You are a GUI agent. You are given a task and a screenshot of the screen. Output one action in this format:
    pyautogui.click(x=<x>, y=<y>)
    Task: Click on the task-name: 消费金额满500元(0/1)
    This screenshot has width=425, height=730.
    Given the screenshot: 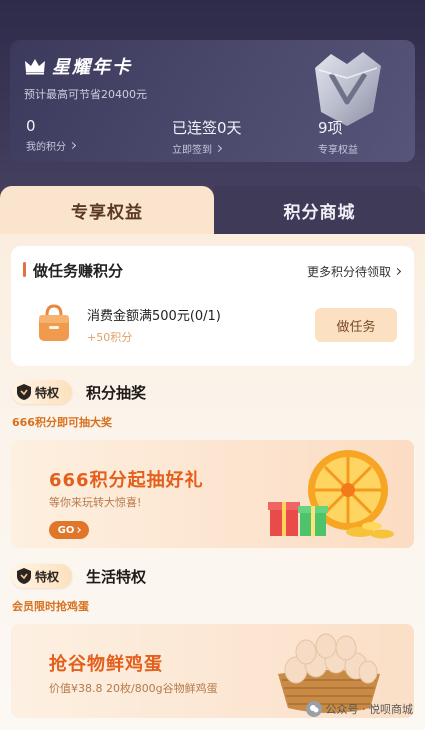 What is the action you would take?
    pyautogui.click(x=154, y=316)
    